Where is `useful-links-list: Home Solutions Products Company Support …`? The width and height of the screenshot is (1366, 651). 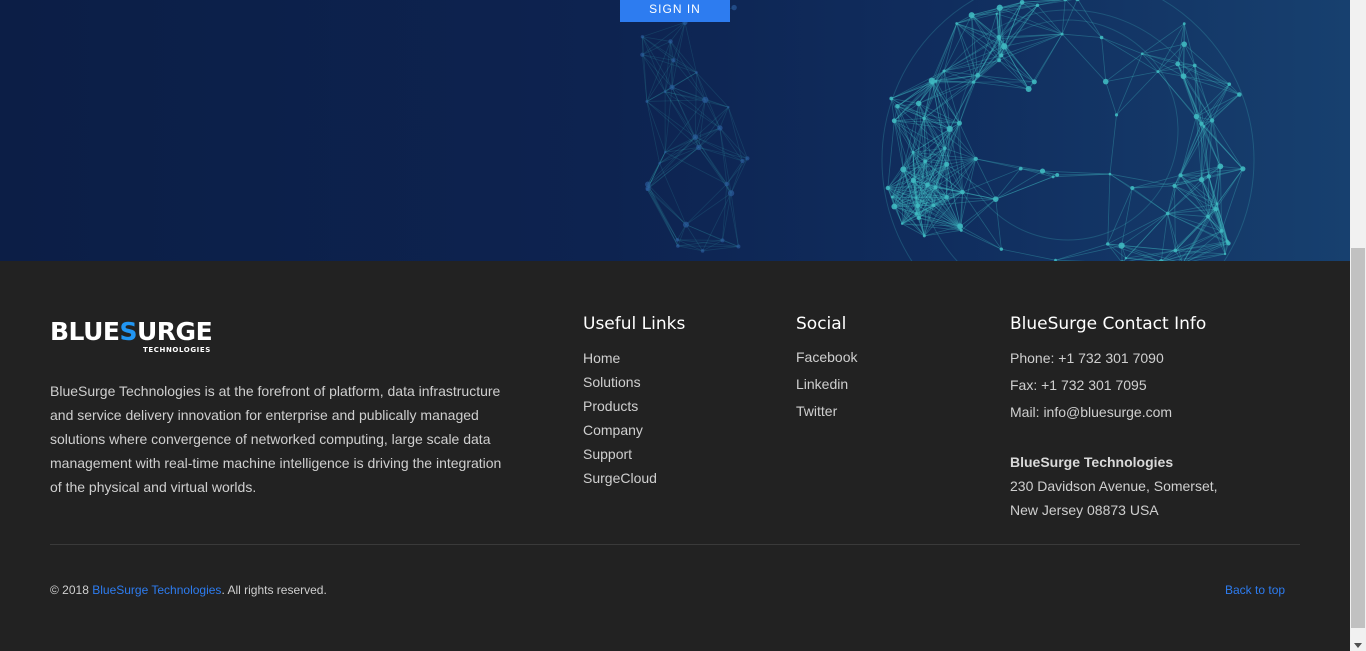 useful-links-list: Home Solutions Products Company Support … is located at coordinates (620, 418).